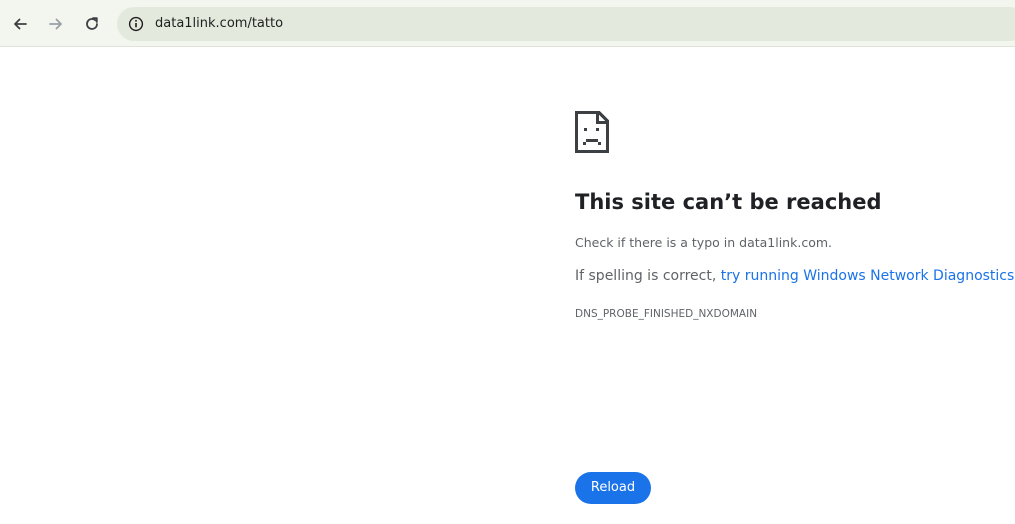 The height and width of the screenshot is (524, 1015). I want to click on forward-icon, so click(55, 24).